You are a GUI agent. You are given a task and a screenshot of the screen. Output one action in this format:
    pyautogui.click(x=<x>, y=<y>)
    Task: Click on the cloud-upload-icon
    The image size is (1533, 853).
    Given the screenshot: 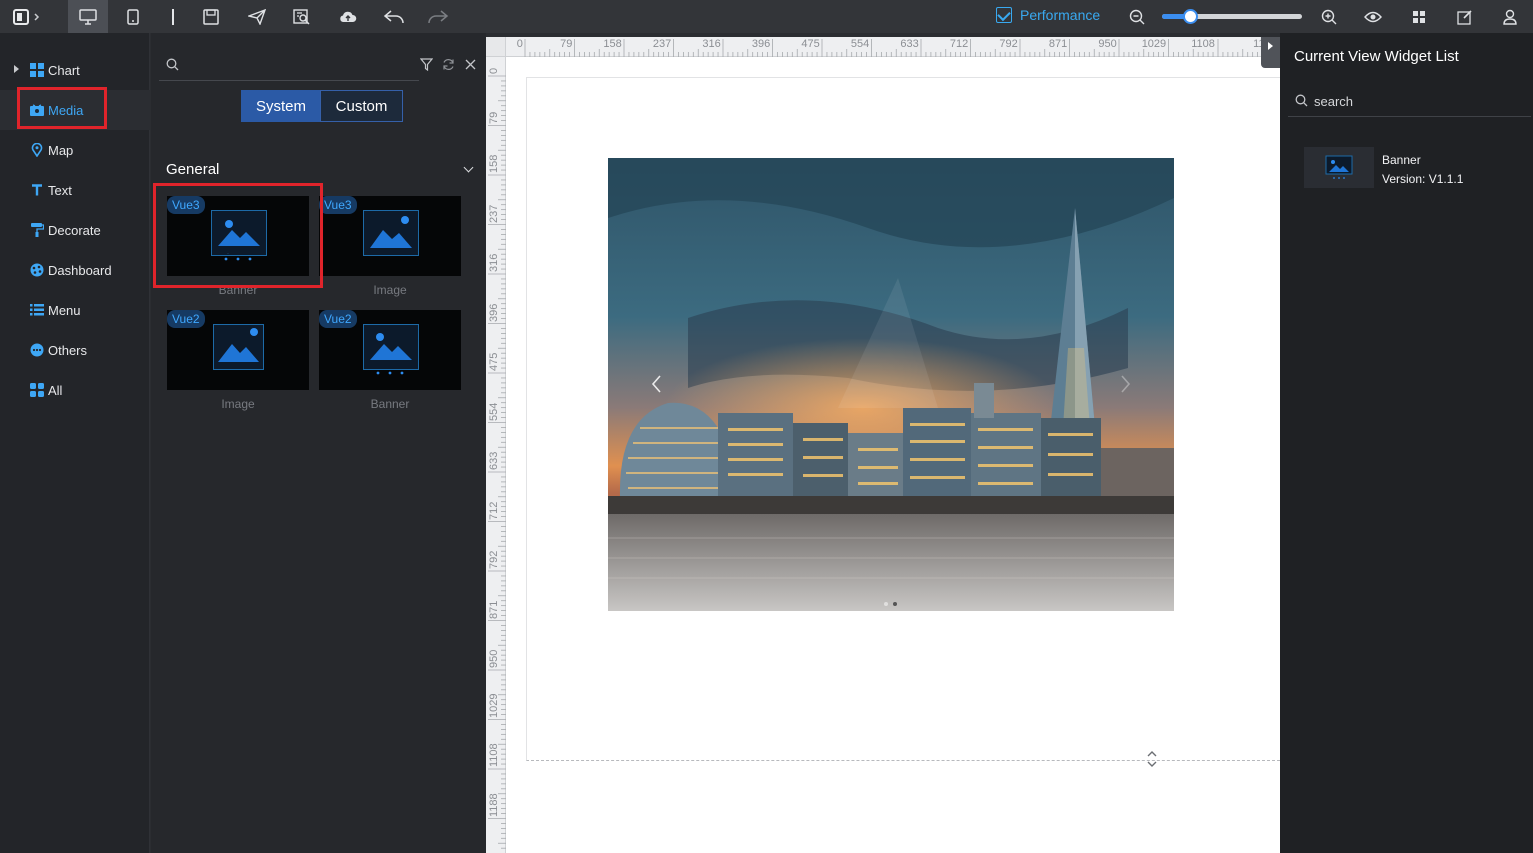 What is the action you would take?
    pyautogui.click(x=348, y=16)
    